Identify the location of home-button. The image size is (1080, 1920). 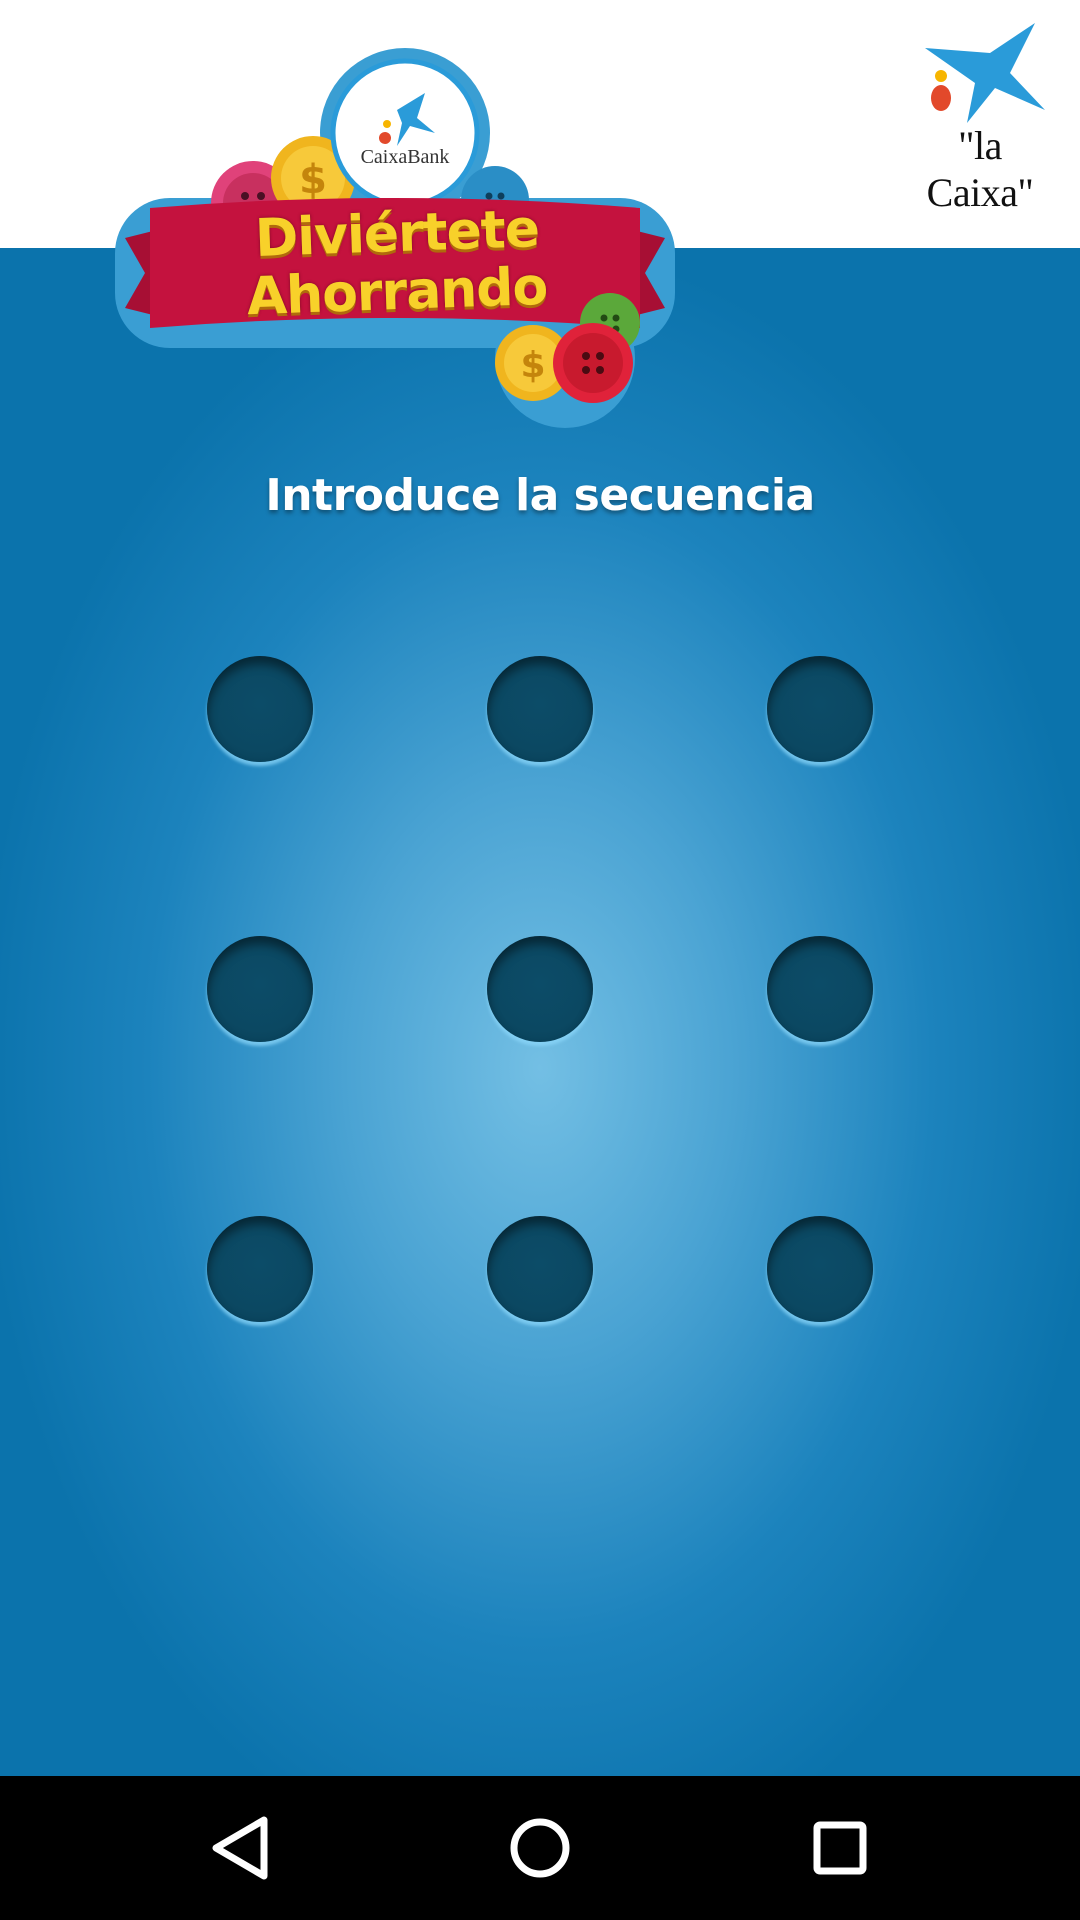
(540, 1848).